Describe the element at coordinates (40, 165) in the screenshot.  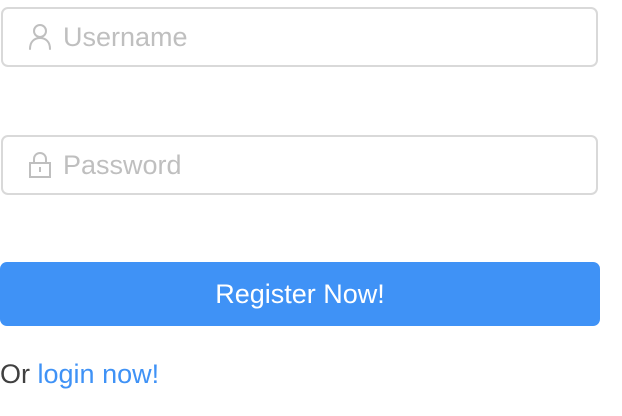
I see `lock-icon` at that location.